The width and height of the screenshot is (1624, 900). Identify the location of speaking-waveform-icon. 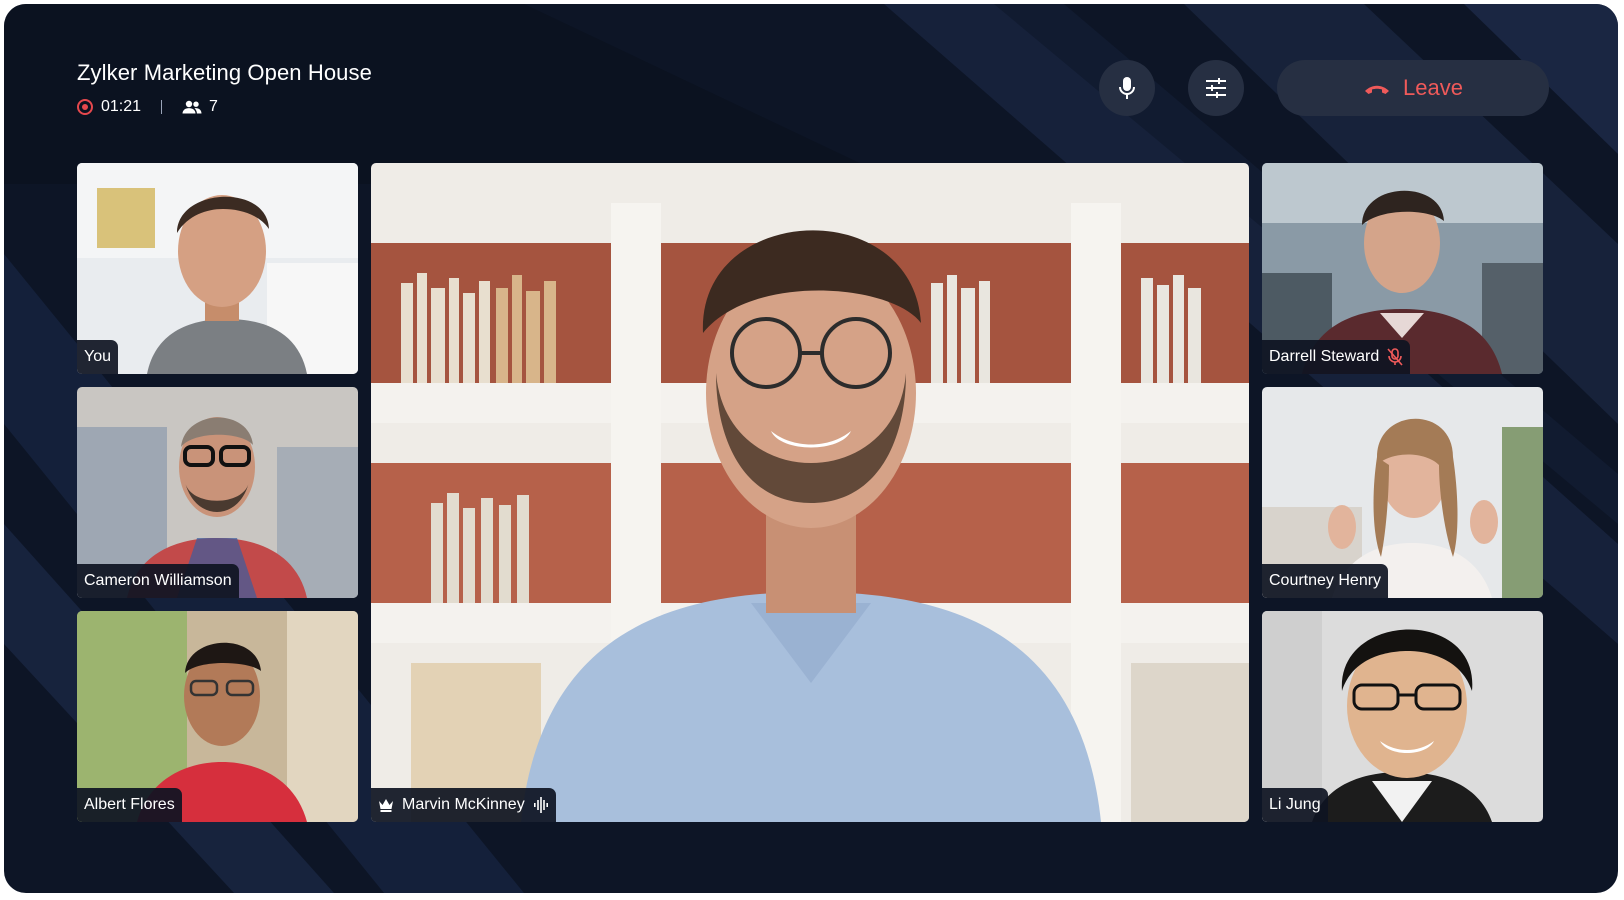
(541, 805).